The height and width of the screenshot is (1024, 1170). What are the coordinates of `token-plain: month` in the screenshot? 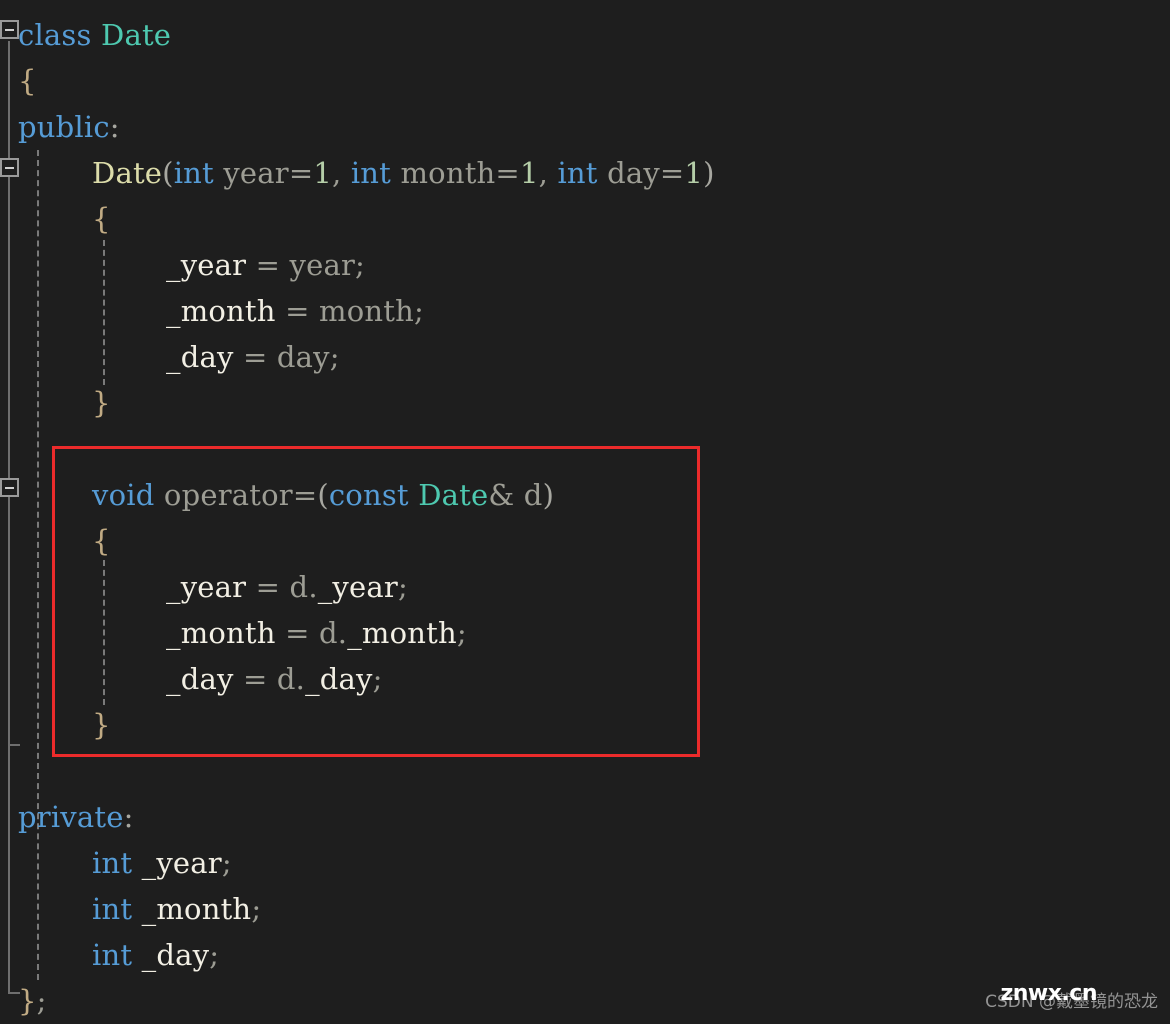 It's located at (366, 311).